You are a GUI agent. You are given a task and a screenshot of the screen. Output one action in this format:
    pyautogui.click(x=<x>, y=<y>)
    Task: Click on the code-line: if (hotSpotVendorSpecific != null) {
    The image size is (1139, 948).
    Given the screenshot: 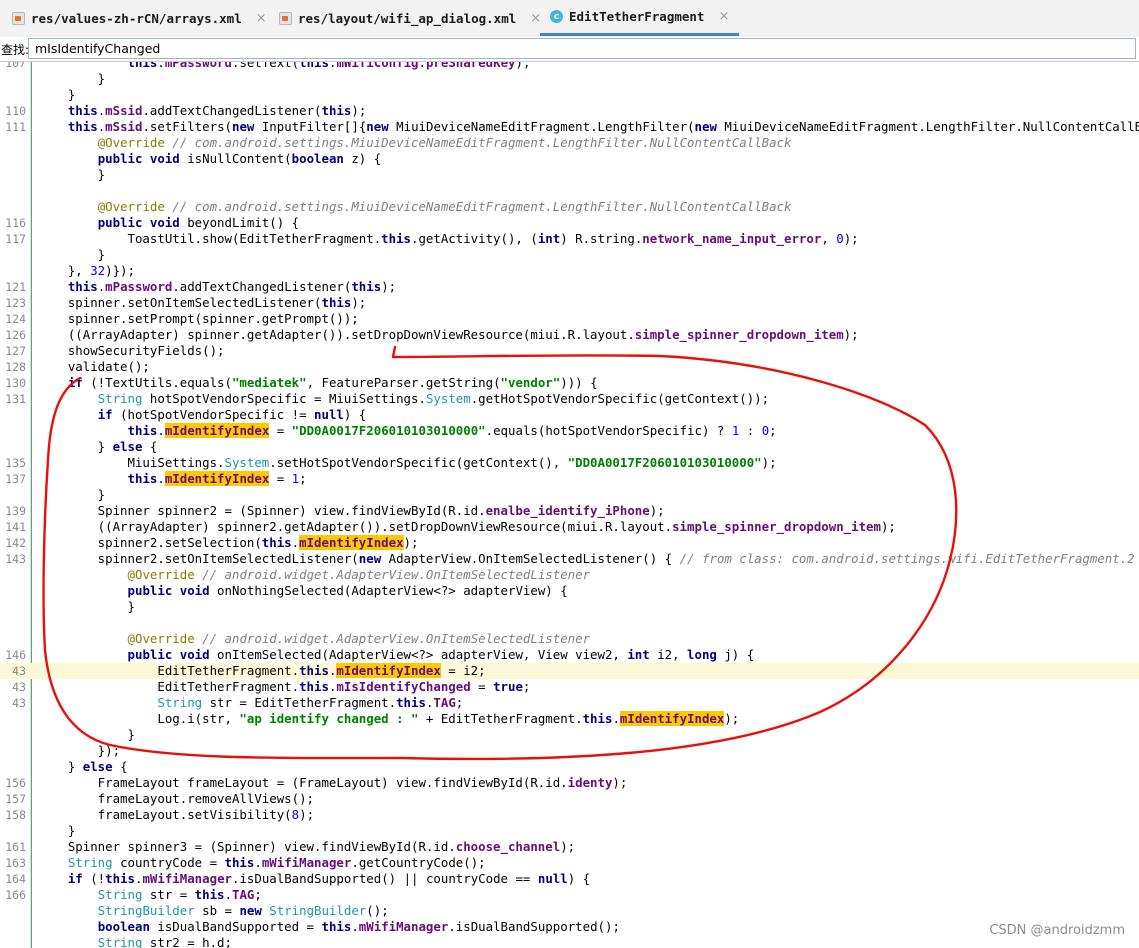 What is the action you would take?
    pyautogui.click(x=569, y=415)
    